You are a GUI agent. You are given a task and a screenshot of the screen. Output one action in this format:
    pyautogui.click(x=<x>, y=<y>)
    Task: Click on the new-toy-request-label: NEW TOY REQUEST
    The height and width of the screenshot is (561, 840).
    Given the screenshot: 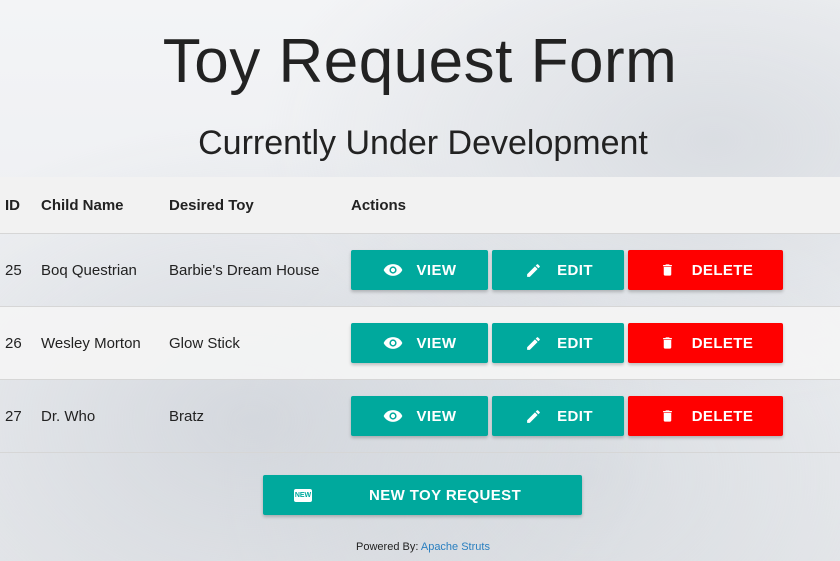 What is the action you would take?
    pyautogui.click(x=445, y=495)
    